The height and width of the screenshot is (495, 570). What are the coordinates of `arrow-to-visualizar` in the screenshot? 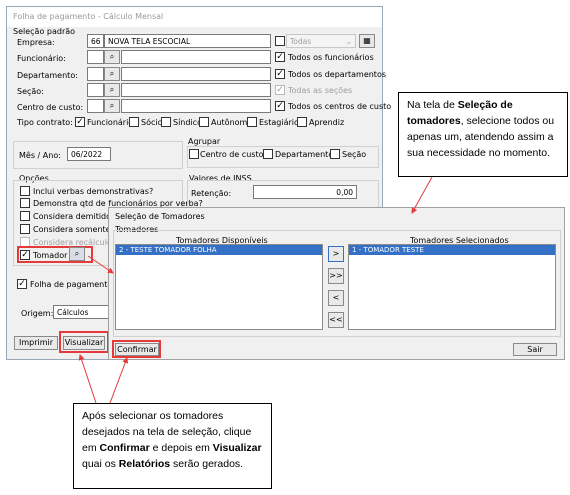 It's located at (87, 379).